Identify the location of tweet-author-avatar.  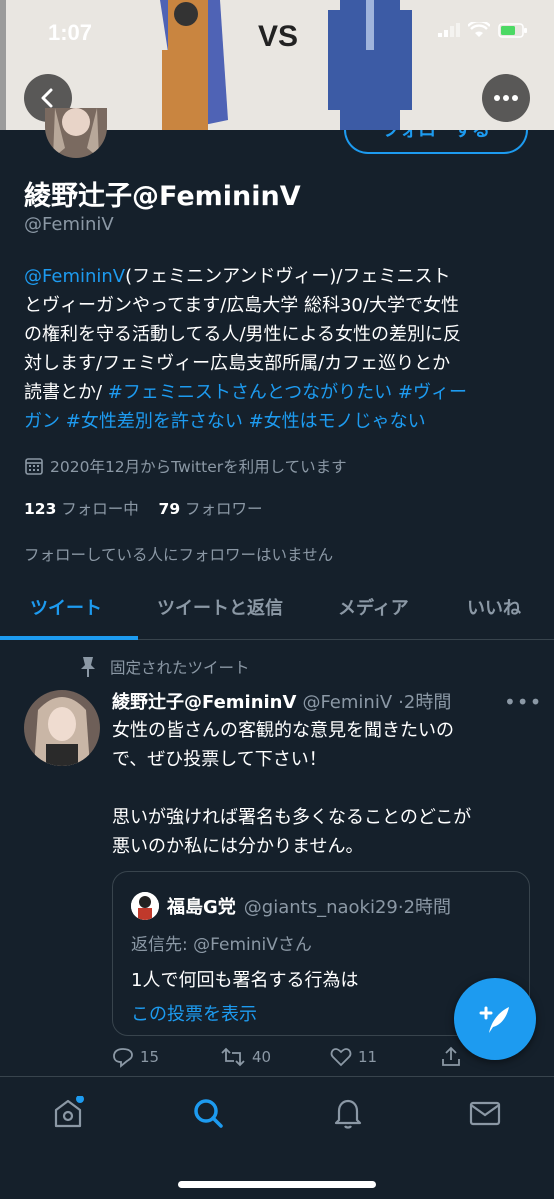
(62, 728).